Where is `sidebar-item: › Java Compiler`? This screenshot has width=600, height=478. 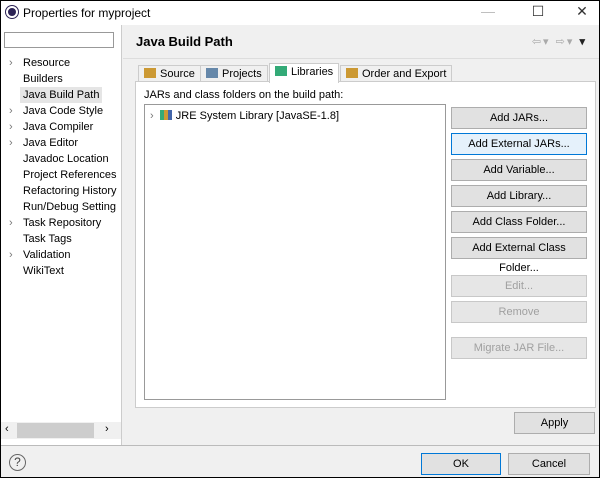
sidebar-item: › Java Compiler is located at coordinates (51, 127).